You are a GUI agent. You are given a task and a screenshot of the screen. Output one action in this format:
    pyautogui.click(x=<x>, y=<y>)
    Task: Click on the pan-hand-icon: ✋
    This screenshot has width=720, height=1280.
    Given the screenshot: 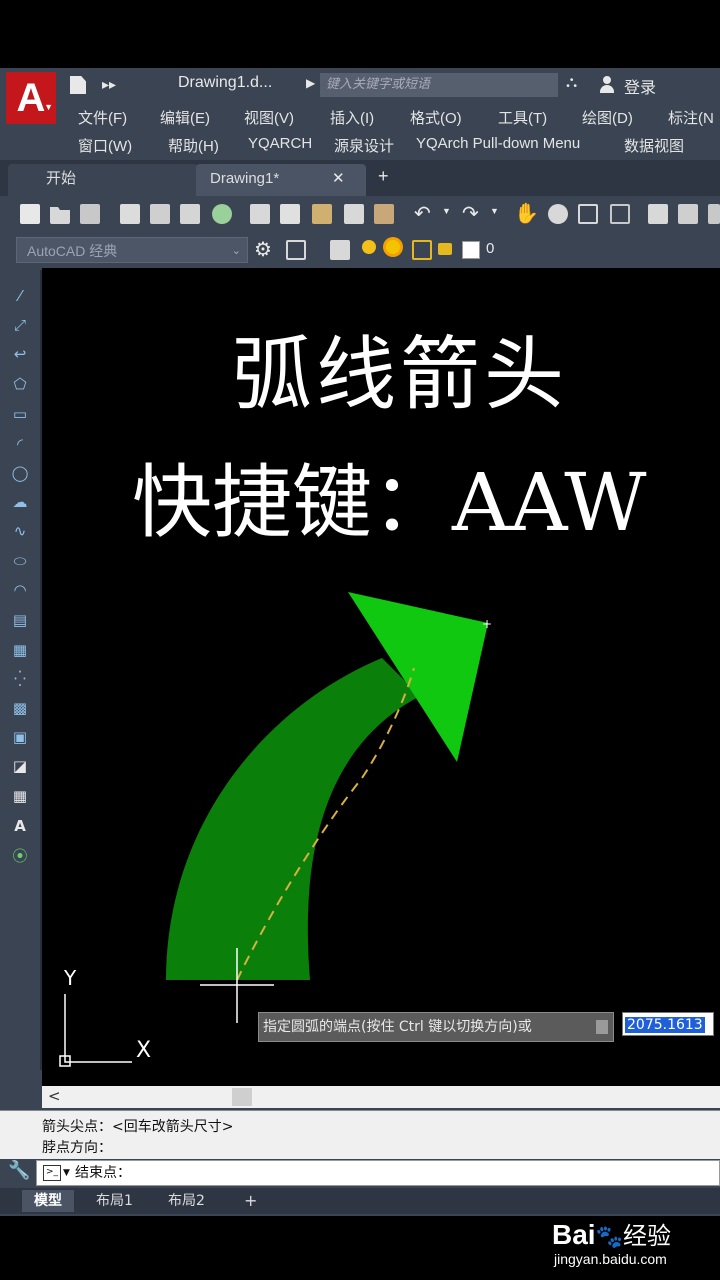 What is the action you would take?
    pyautogui.click(x=526, y=213)
    